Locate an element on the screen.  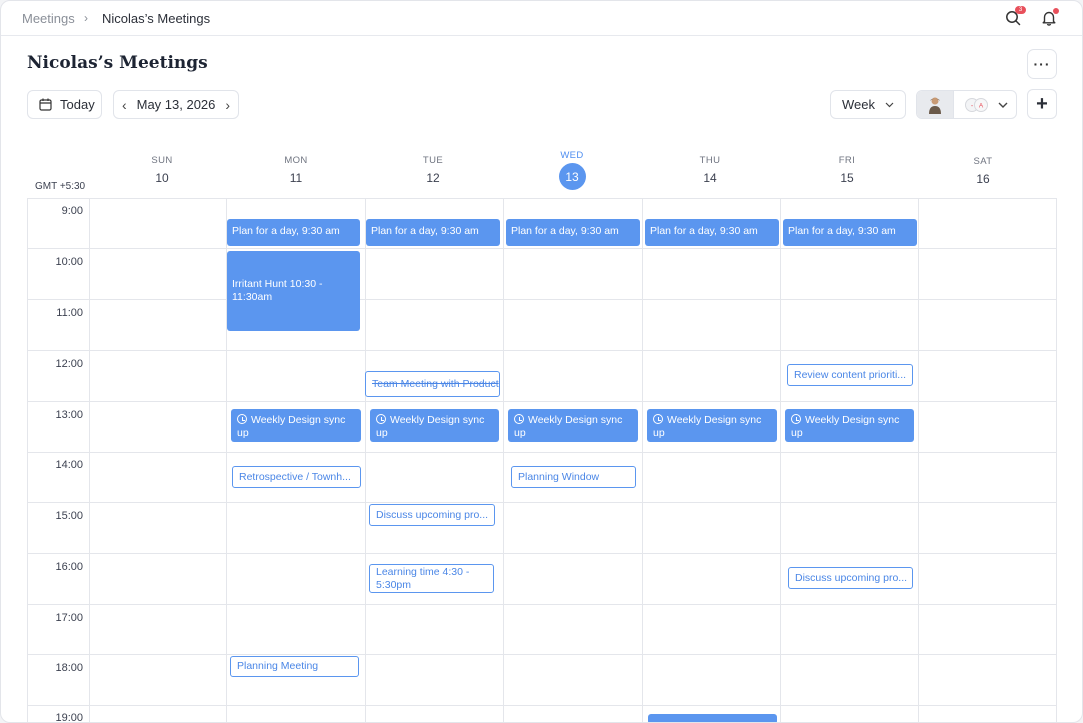
chevron-right-icon: › is located at coordinates (227, 105).